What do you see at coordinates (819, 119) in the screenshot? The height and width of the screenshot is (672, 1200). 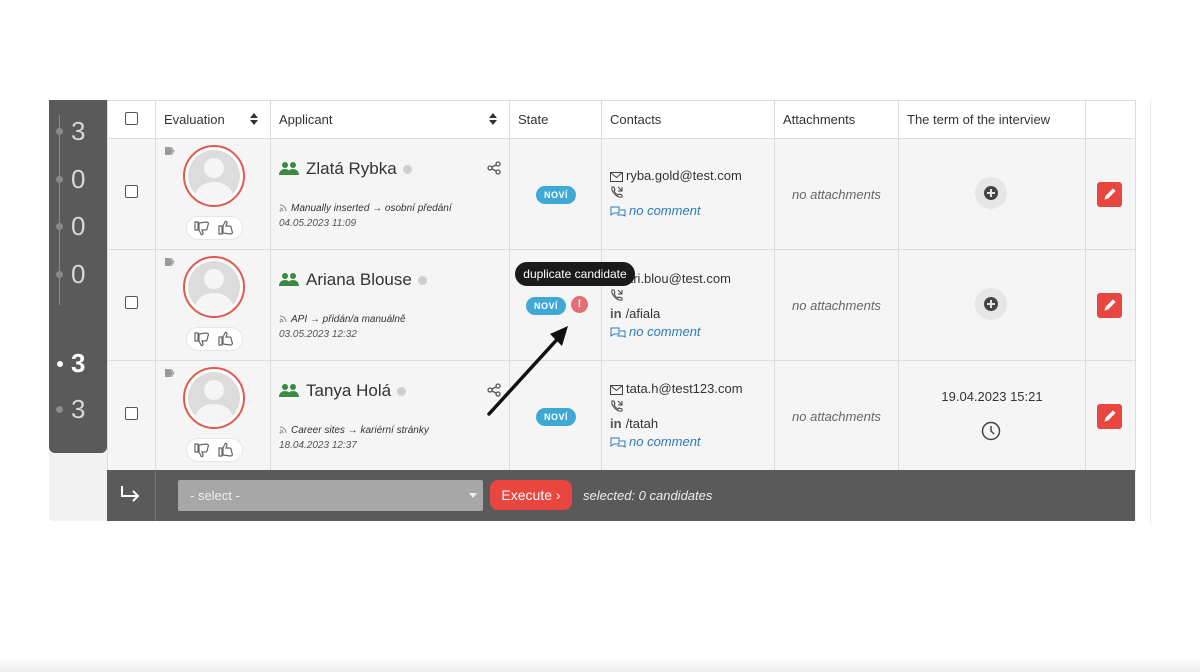 I see `column-label: Attachments` at bounding box center [819, 119].